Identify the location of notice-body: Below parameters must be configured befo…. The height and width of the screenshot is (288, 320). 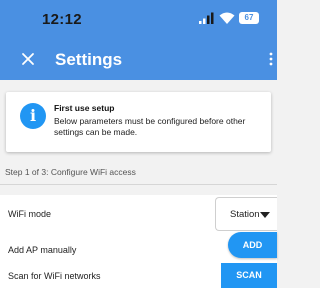
(150, 126).